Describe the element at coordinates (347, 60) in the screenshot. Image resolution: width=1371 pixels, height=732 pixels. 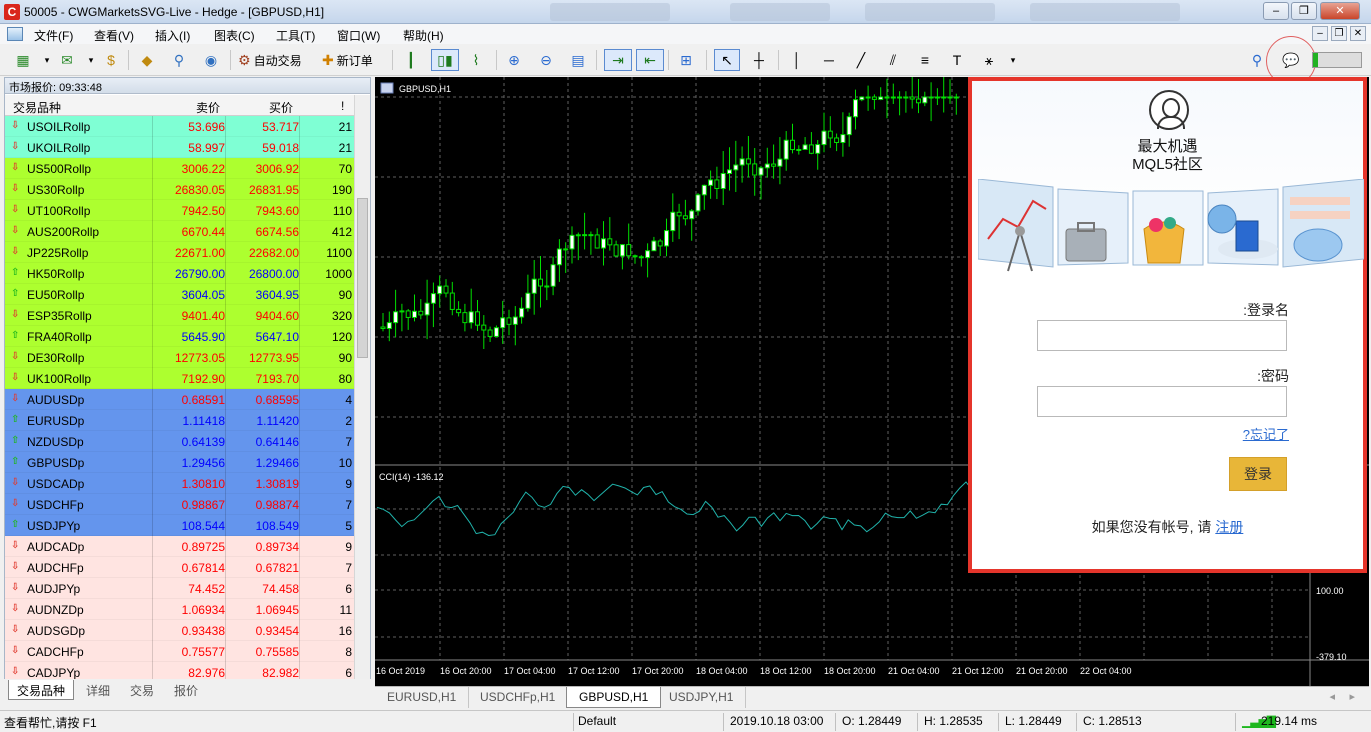
I see `new-order-button: ✚ 新订单` at that location.